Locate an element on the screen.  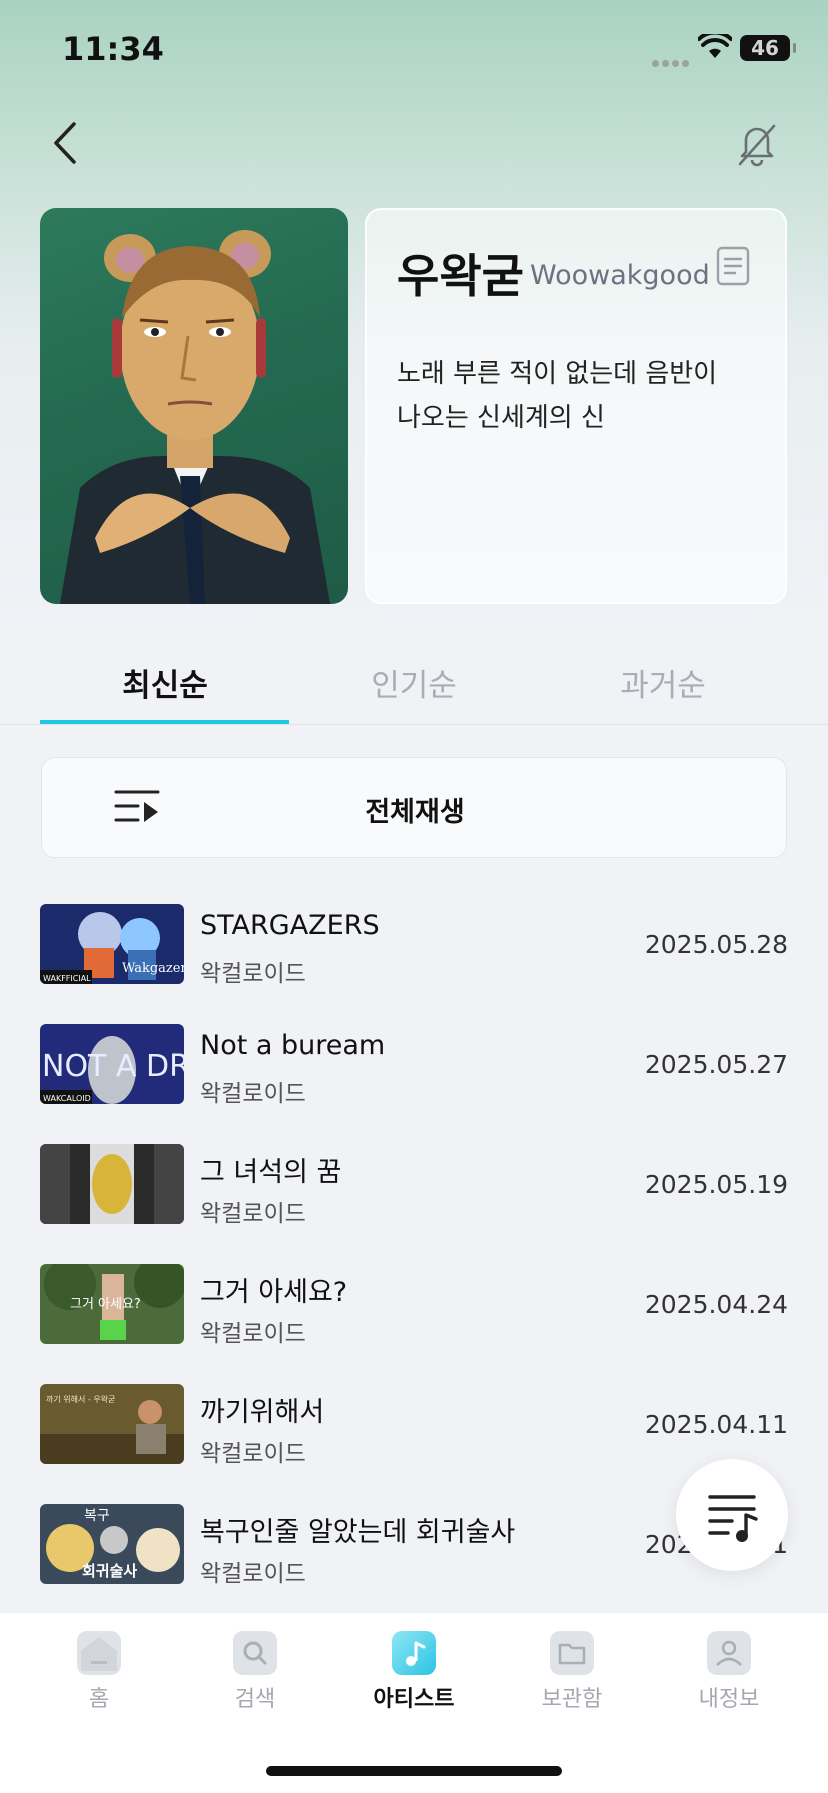
artist-music-icon is located at coordinates (414, 1653).